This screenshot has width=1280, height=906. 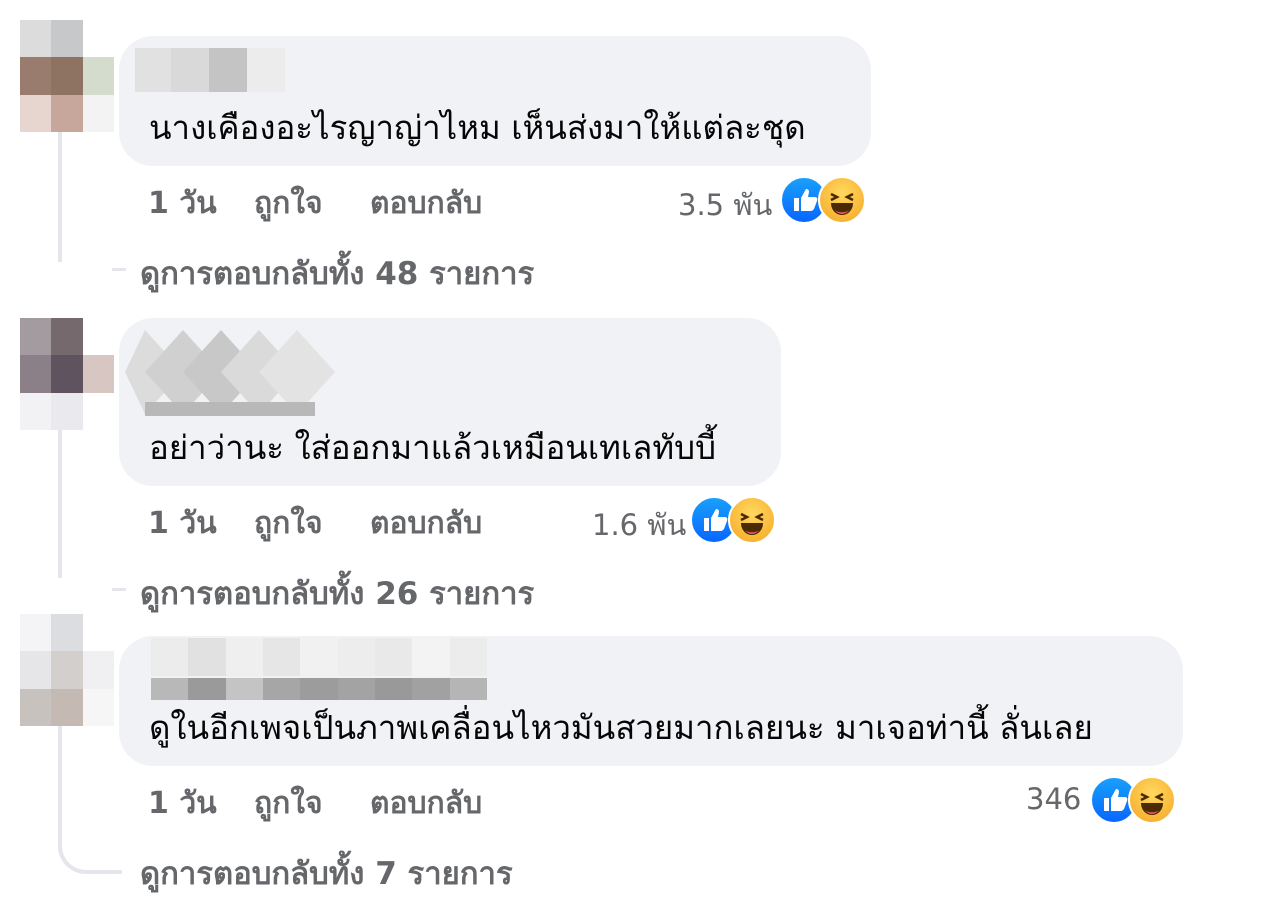 What do you see at coordinates (725, 205) in the screenshot?
I see `reaction-count: 3.5 พัน` at bounding box center [725, 205].